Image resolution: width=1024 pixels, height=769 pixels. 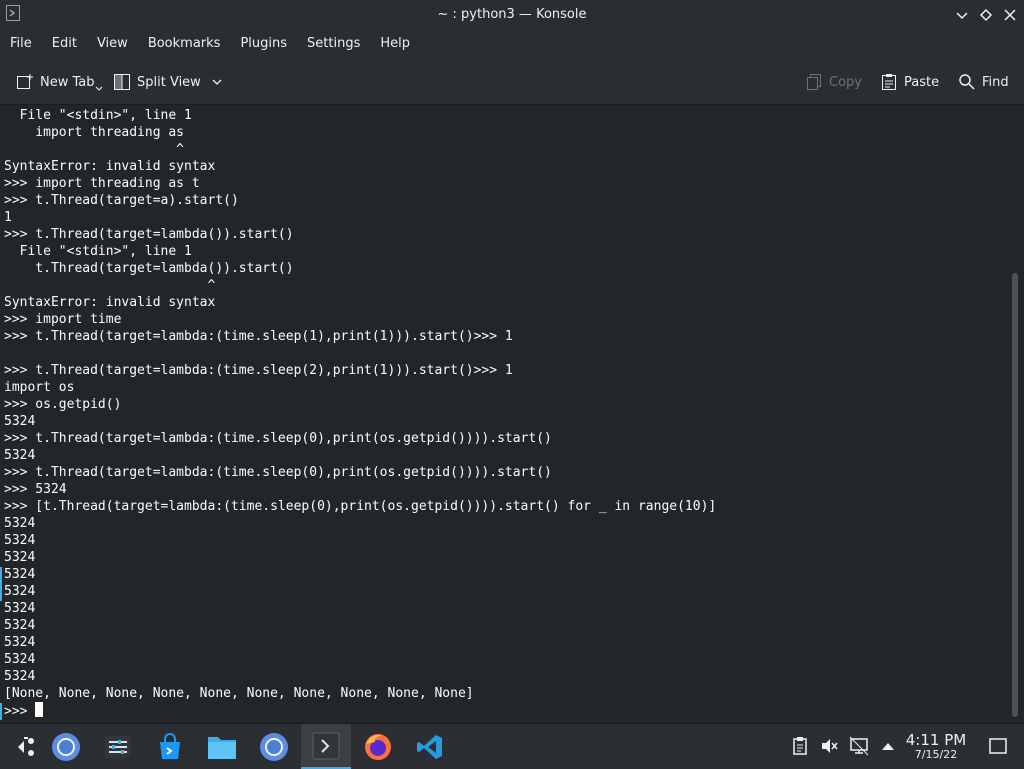 I want to click on terminal-line: t.Thread(target=lambda()).start(), so click(x=149, y=268).